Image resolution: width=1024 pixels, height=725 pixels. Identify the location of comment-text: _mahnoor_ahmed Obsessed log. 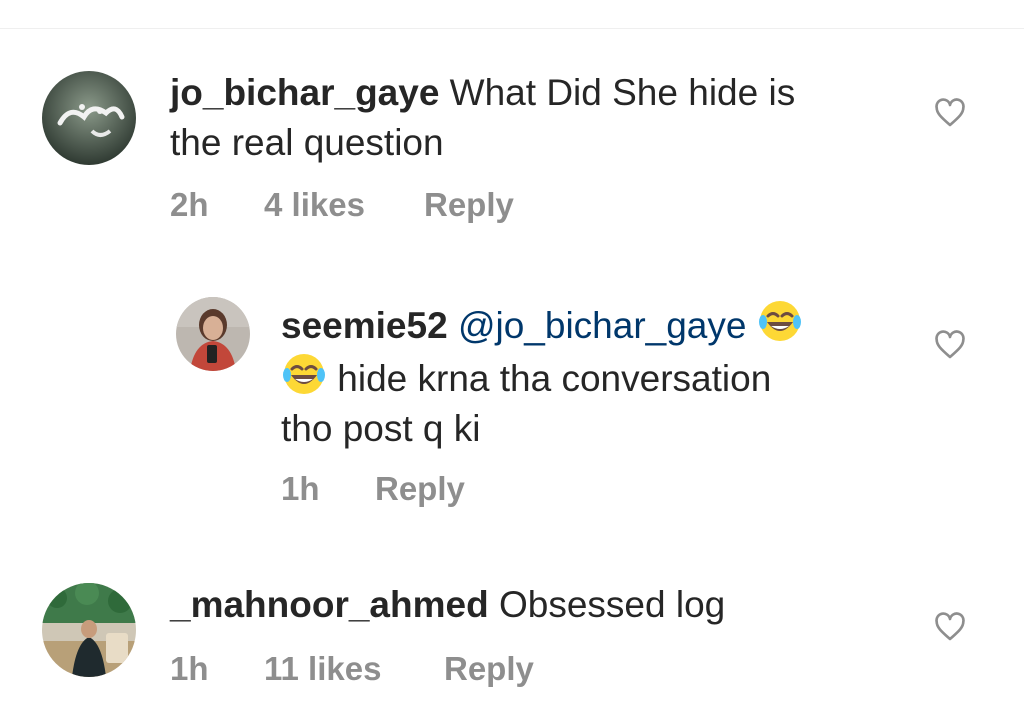
(520, 605).